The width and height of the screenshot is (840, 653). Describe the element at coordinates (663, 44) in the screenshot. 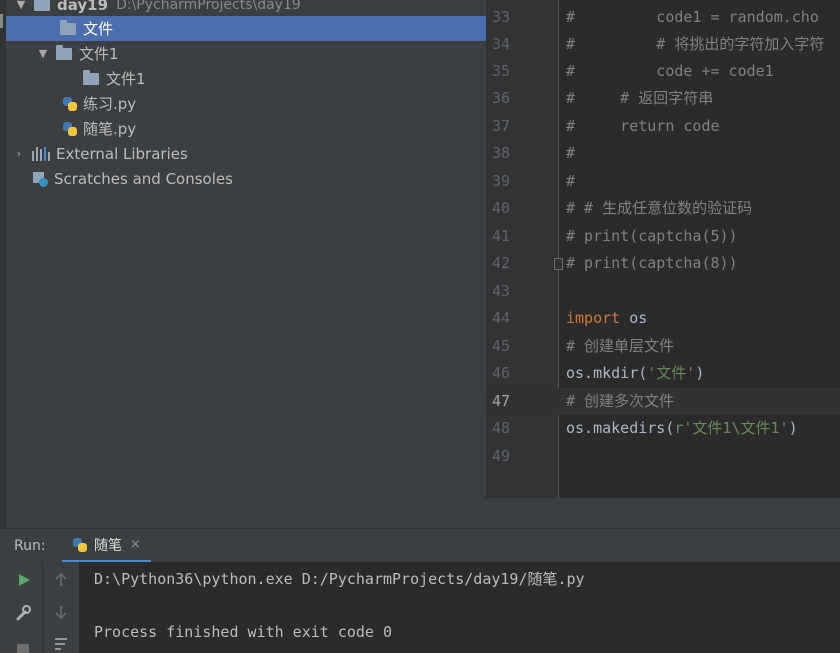

I see `code-line: 34 # # 将挑出的字符加入字符` at that location.